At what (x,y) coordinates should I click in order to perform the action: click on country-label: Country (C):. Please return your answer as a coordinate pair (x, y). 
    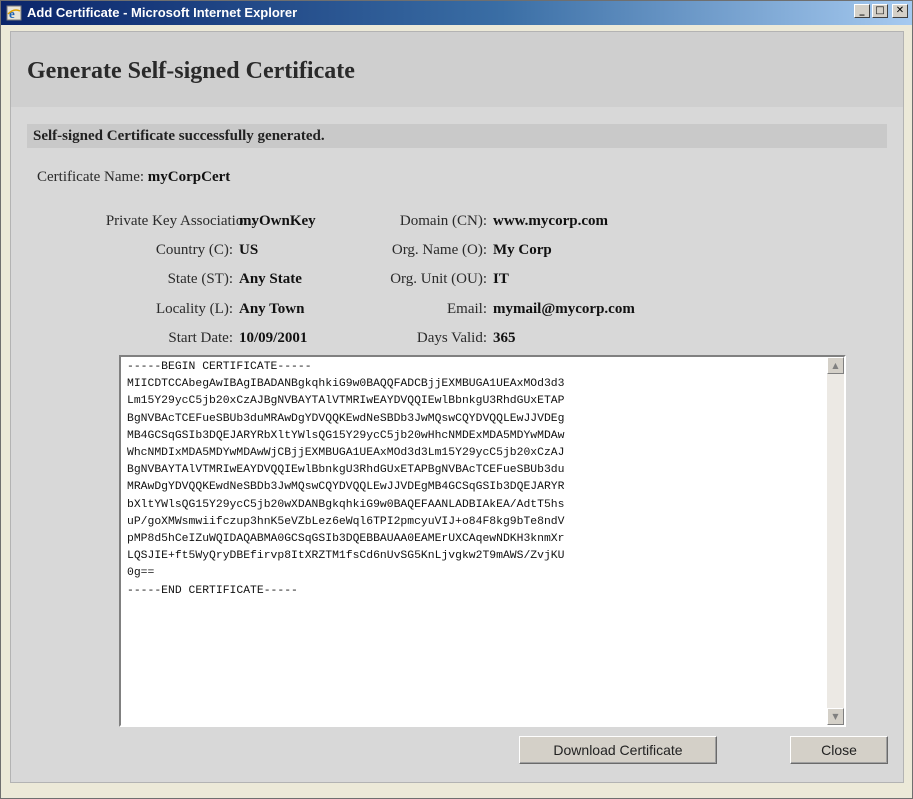
    Looking at the image, I should click on (194, 250).